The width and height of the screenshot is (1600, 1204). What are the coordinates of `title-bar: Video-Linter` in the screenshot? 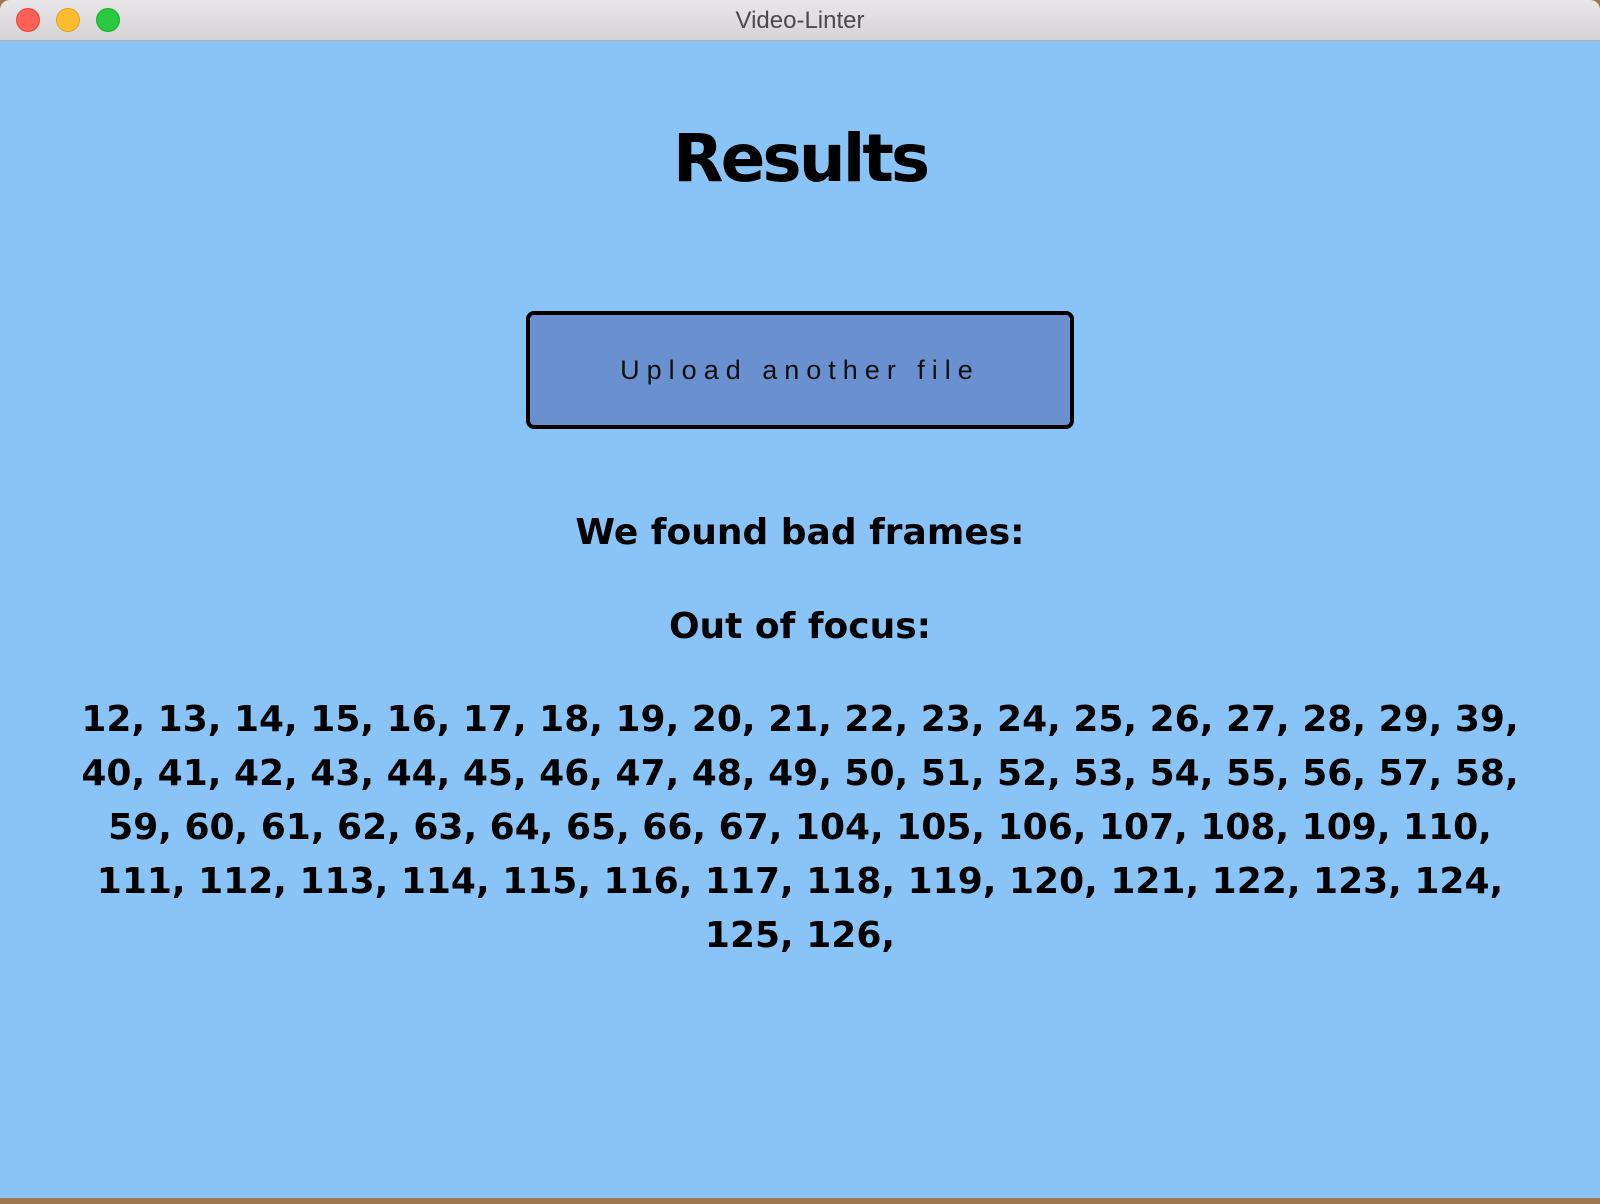 It's located at (800, 20).